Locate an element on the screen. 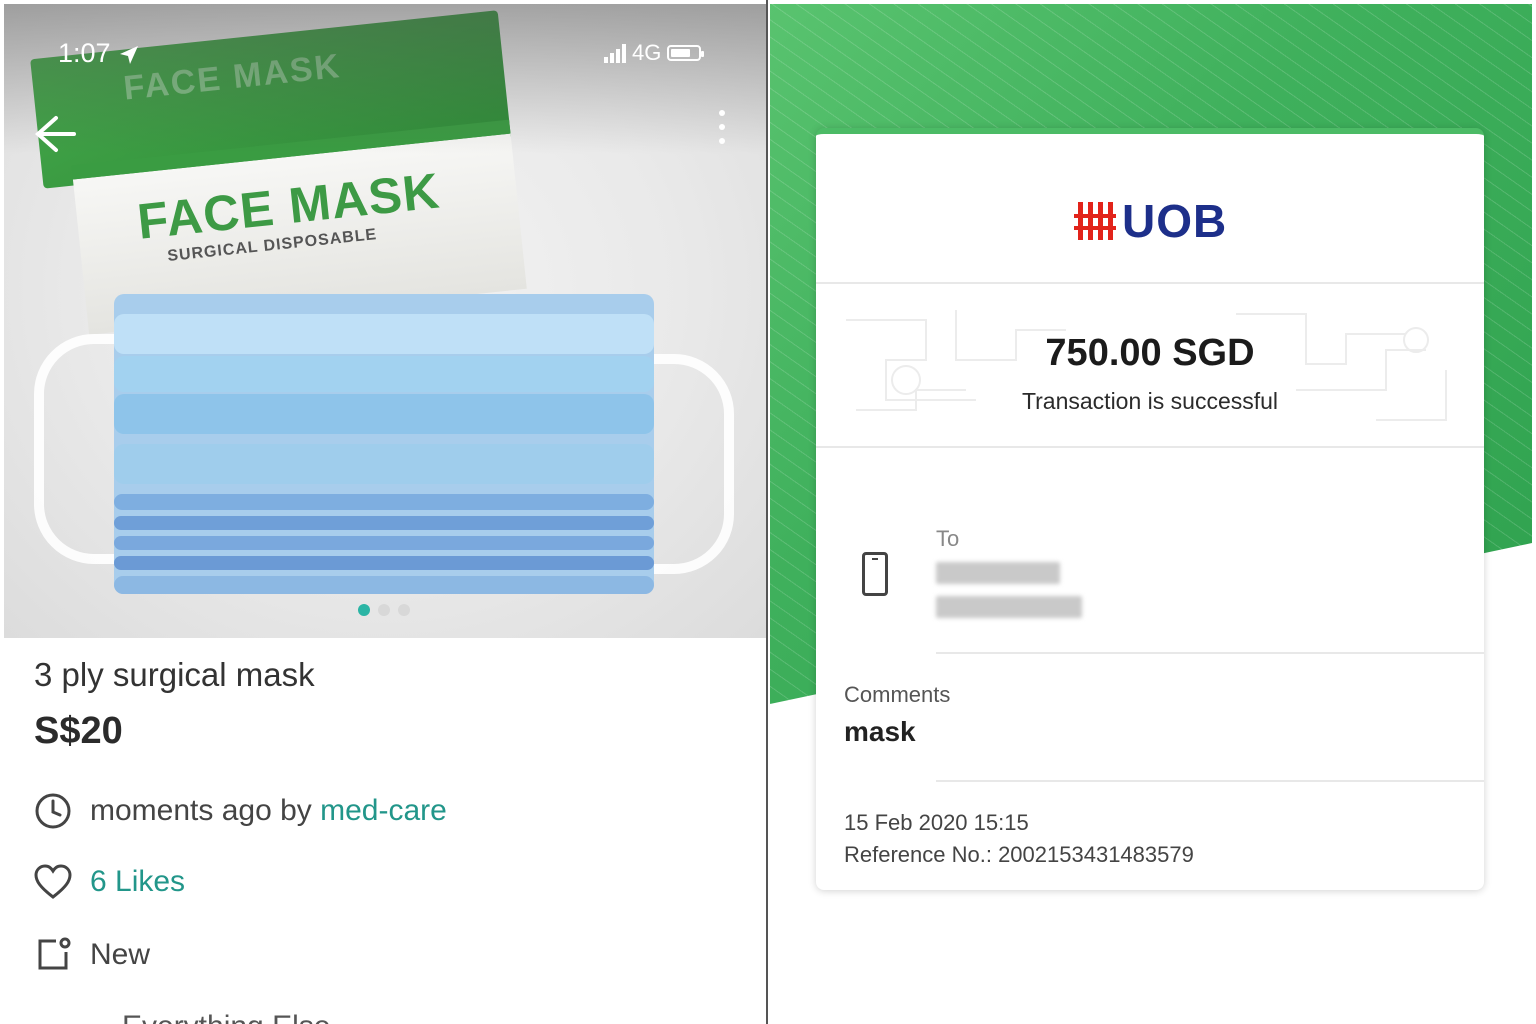 Image resolution: width=1536 pixels, height=1024 pixels. status-indicators: 4G is located at coordinates (654, 53).